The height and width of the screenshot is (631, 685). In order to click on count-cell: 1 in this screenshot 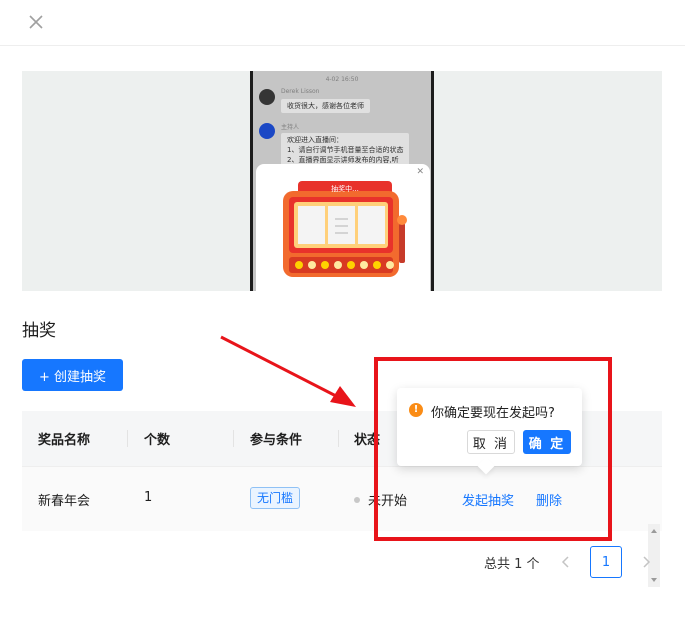, I will do `click(148, 497)`.